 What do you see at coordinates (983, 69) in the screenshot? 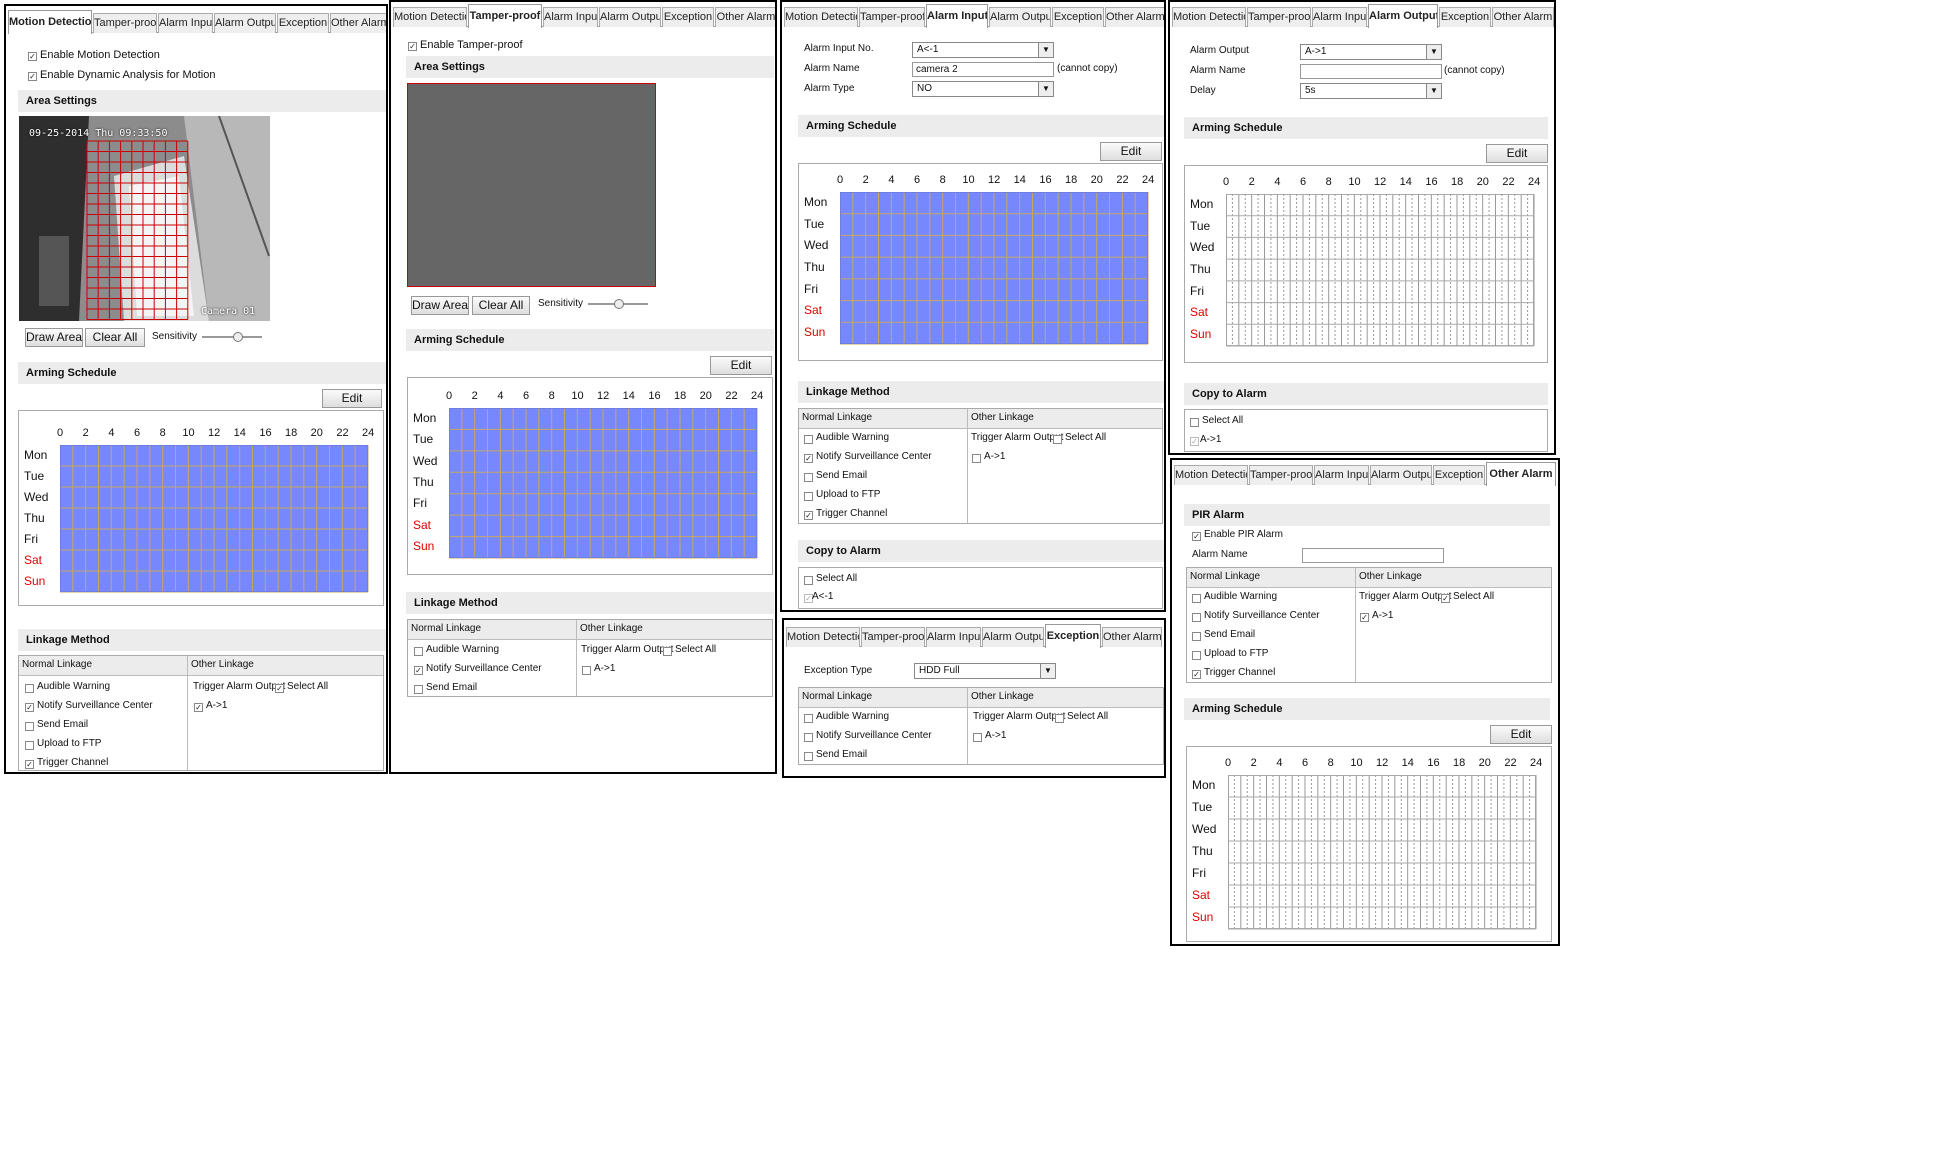
I see `alarm-name-input: camera 2` at bounding box center [983, 69].